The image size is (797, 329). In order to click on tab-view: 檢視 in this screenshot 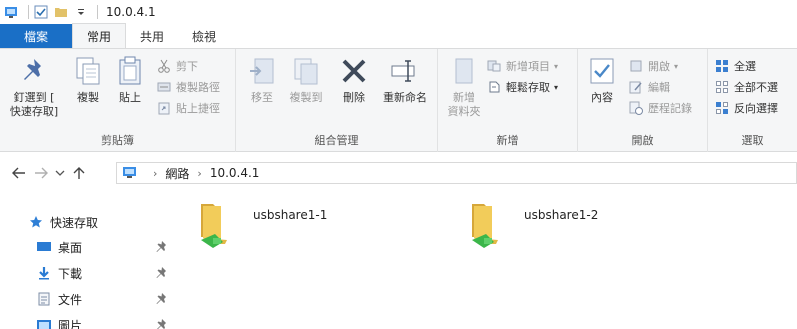, I will do `click(204, 36)`.